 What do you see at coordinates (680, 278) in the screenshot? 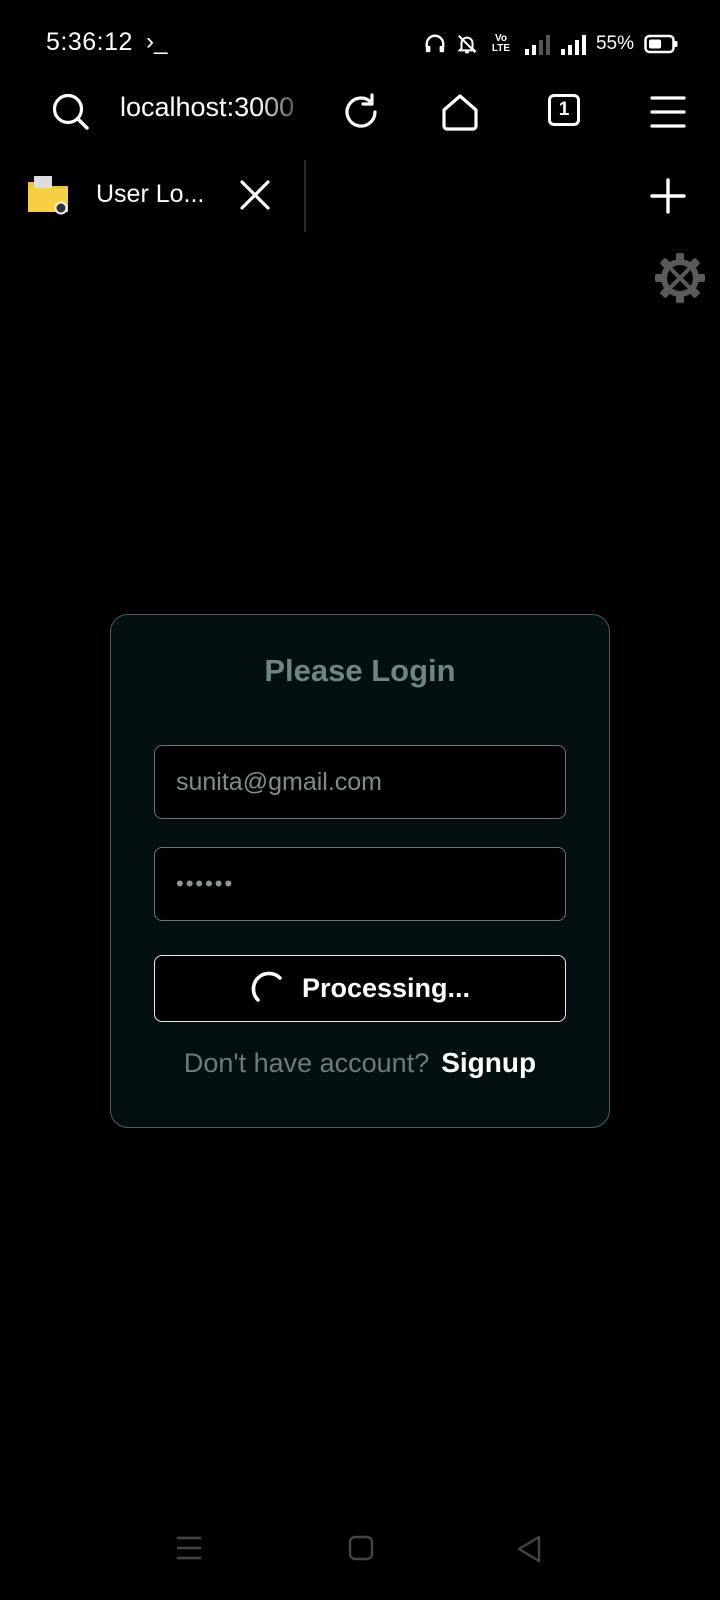
I see `devtools-gear-icon` at bounding box center [680, 278].